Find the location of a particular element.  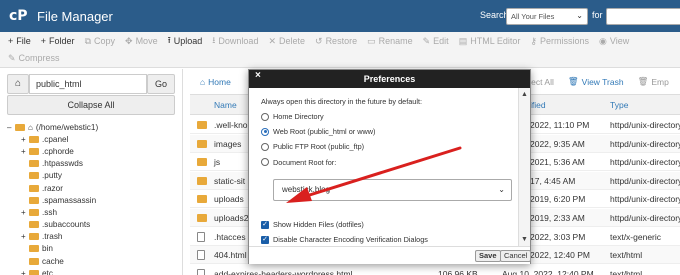

go-button: Go is located at coordinates (161, 84).